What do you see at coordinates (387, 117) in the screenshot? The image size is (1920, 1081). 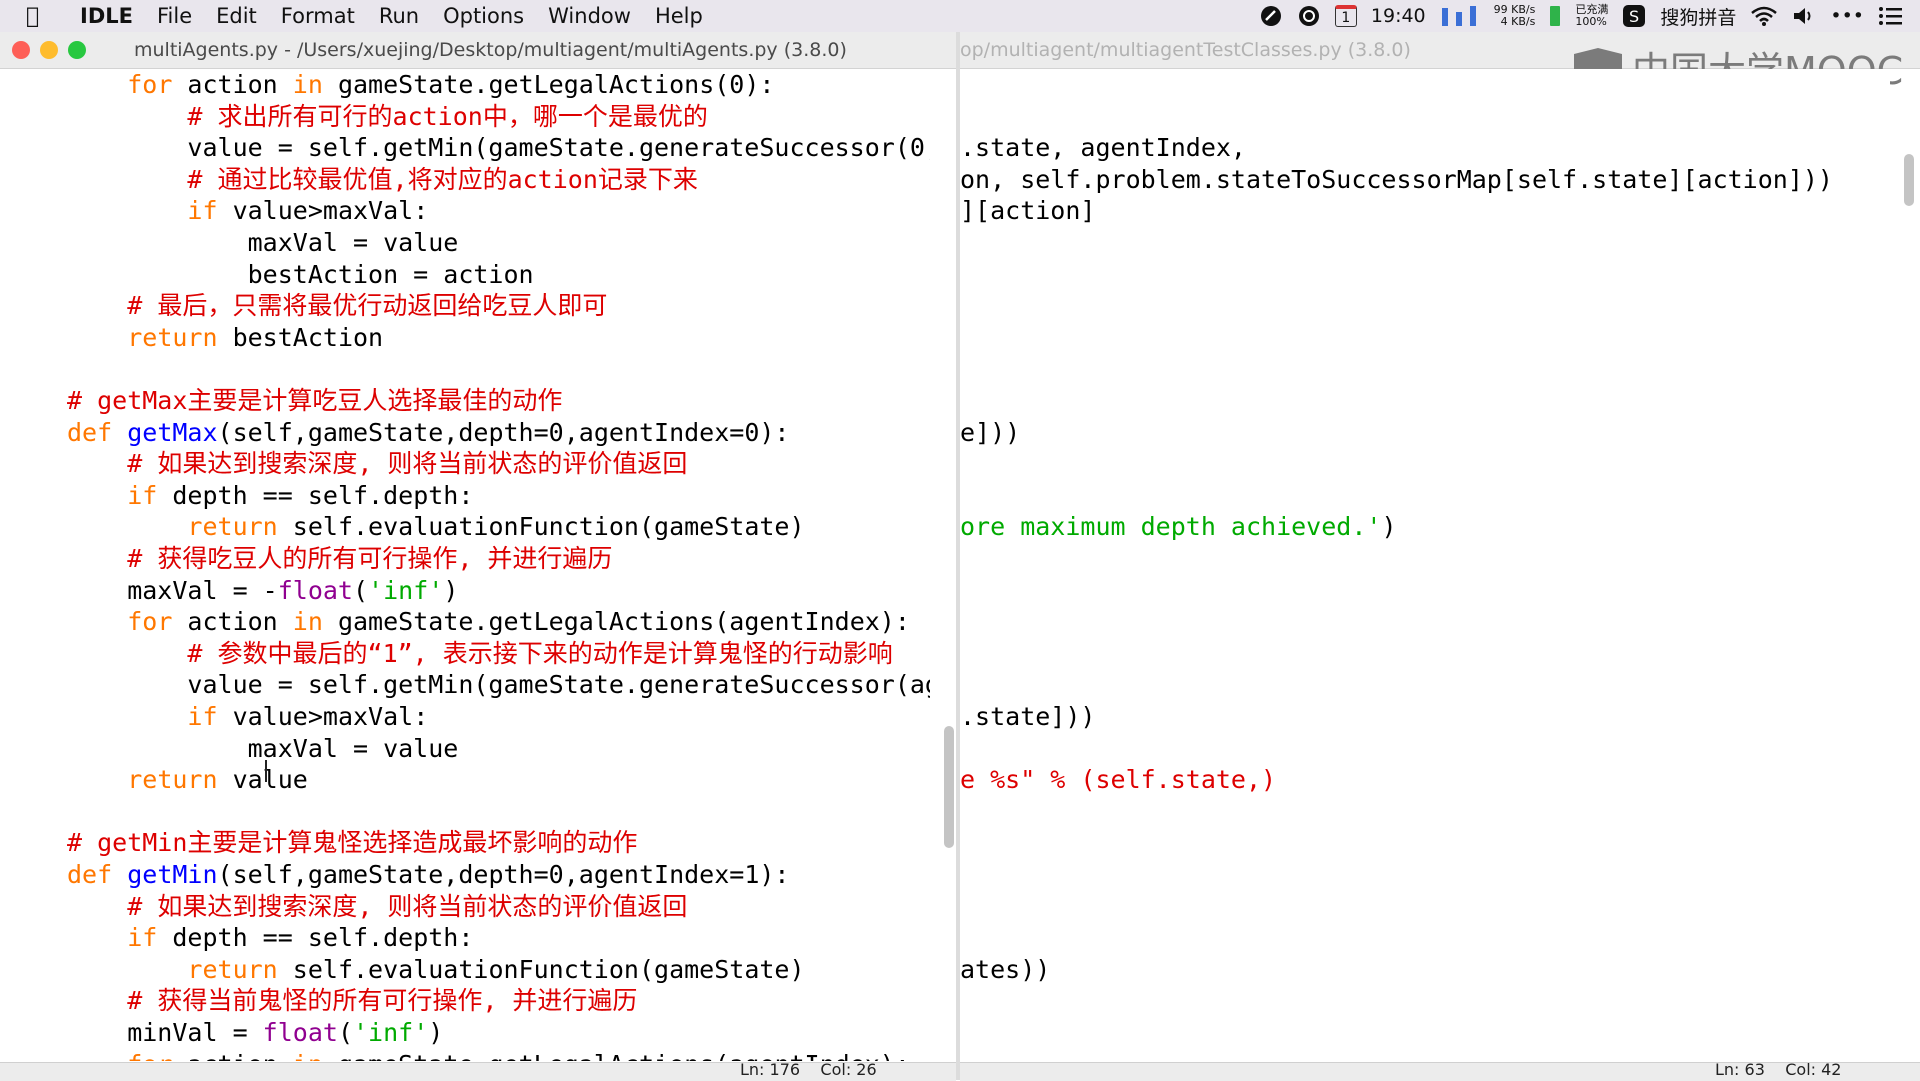 I see `code-line: # 求出所有可行的action中，哪一个是最优的` at bounding box center [387, 117].